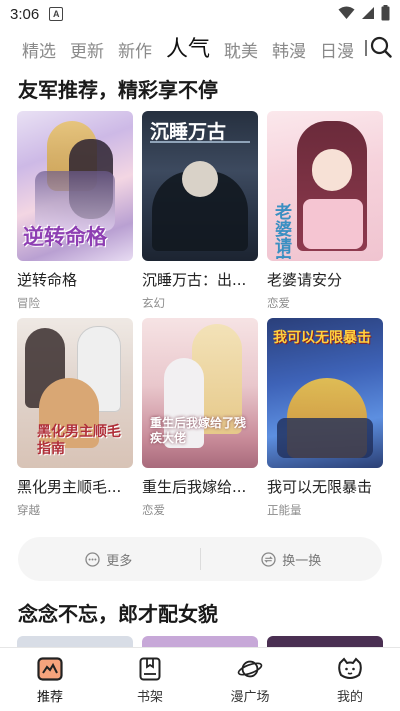  Describe the element at coordinates (79, 440) in the screenshot. I see `cover-title: 黑化男主顺毛指南` at that location.